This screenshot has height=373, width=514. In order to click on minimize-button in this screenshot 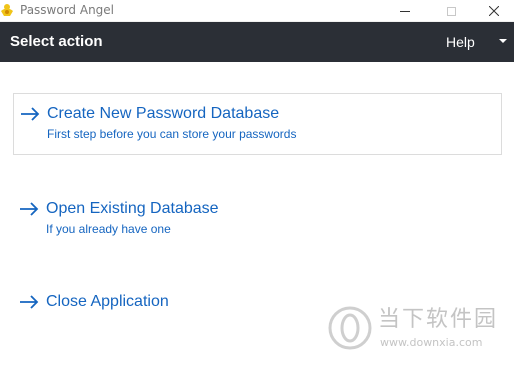, I will do `click(405, 11)`.